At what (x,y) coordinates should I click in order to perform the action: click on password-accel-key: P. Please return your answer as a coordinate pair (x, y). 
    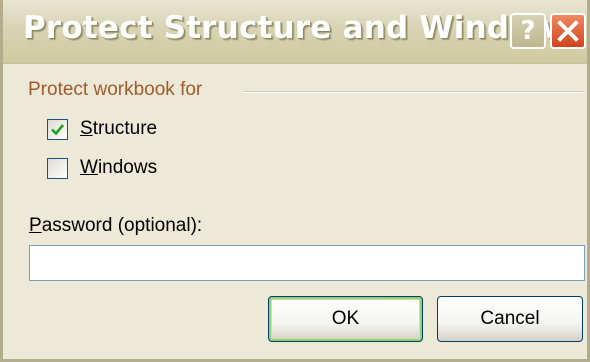
    Looking at the image, I should click on (35, 225).